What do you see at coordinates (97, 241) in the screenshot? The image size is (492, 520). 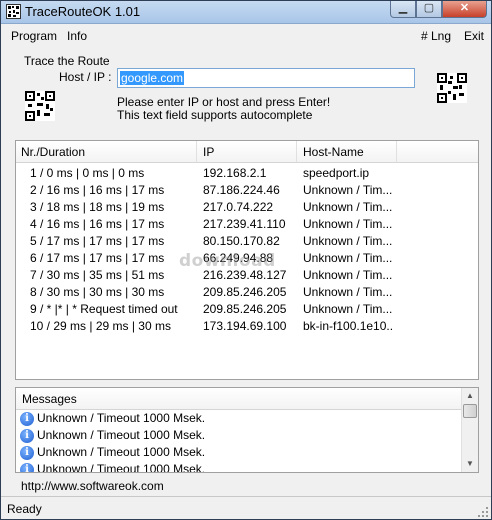 I see `cell-duration: 5 / 17 ms | 17 ms | 17 ms` at bounding box center [97, 241].